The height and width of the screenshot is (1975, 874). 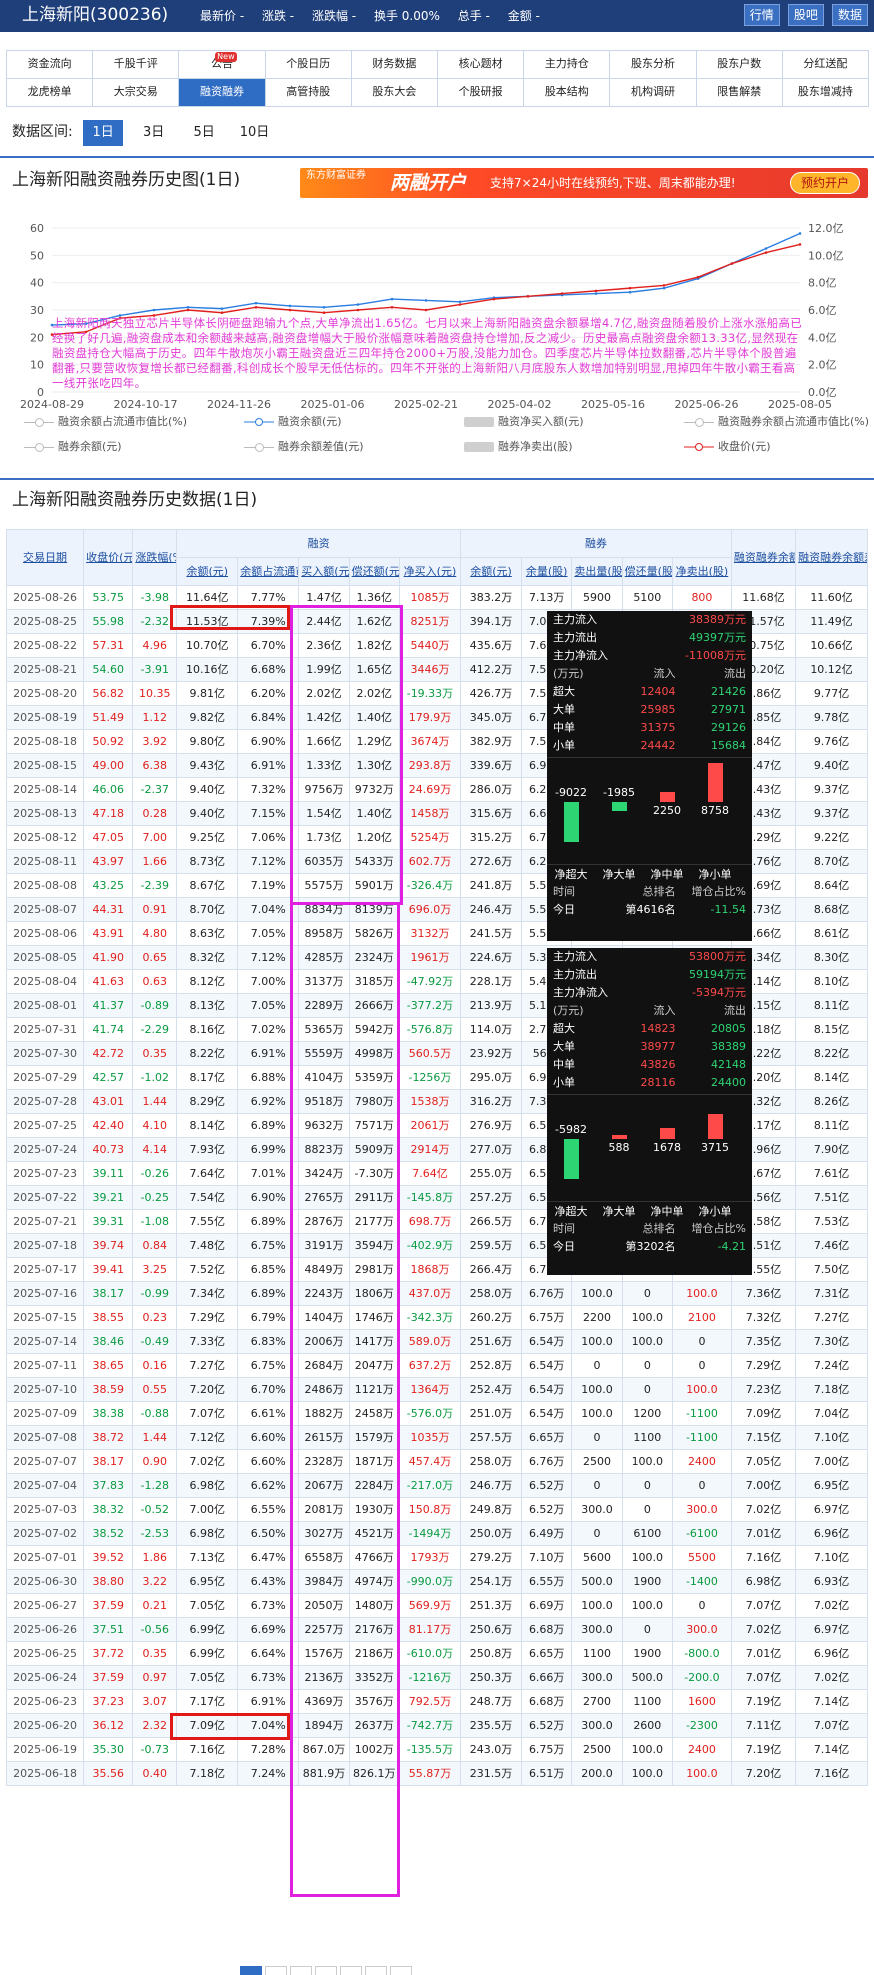 What do you see at coordinates (776, 422) in the screenshot?
I see `legend-item: 融资融券余额占流通市值比(%)` at bounding box center [776, 422].